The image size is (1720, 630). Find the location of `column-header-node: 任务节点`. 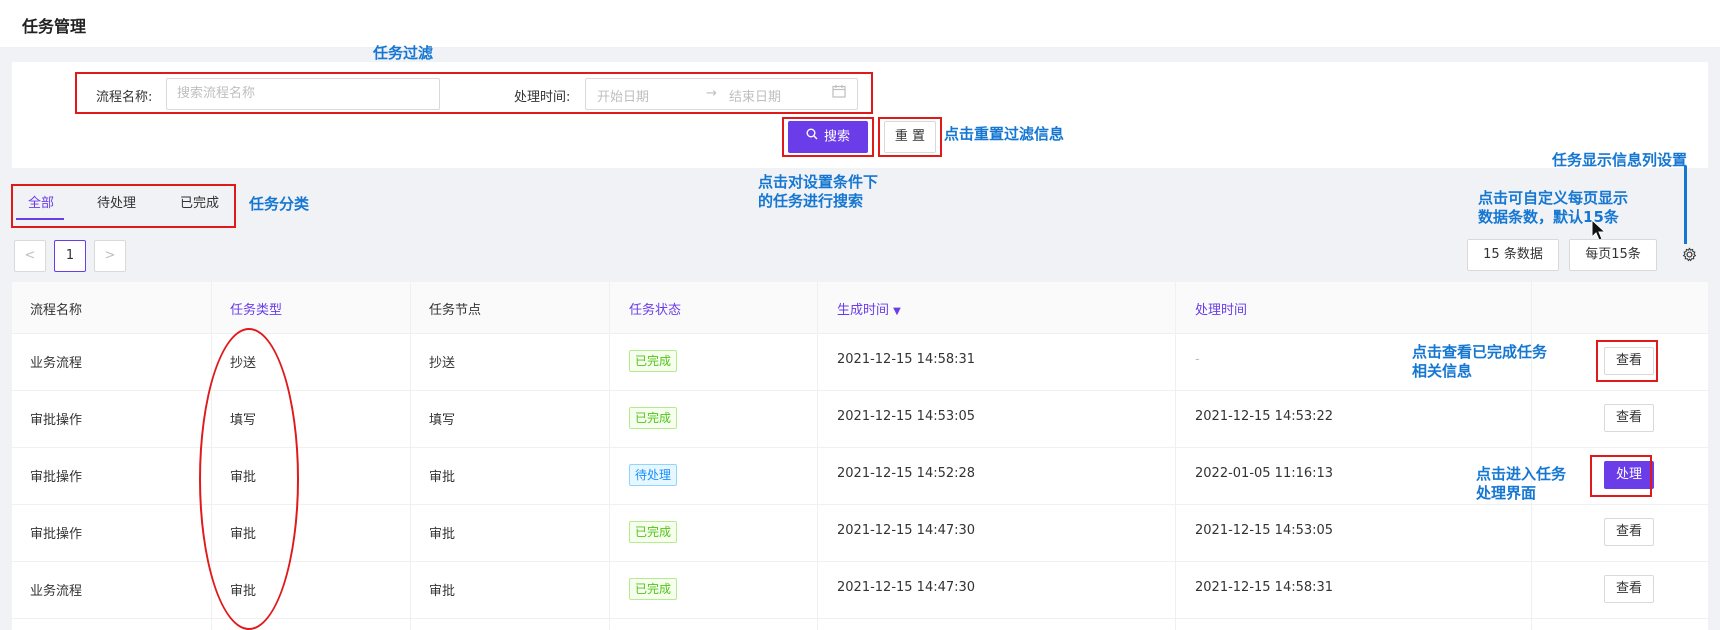

column-header-node: 任务节点 is located at coordinates (455, 308).